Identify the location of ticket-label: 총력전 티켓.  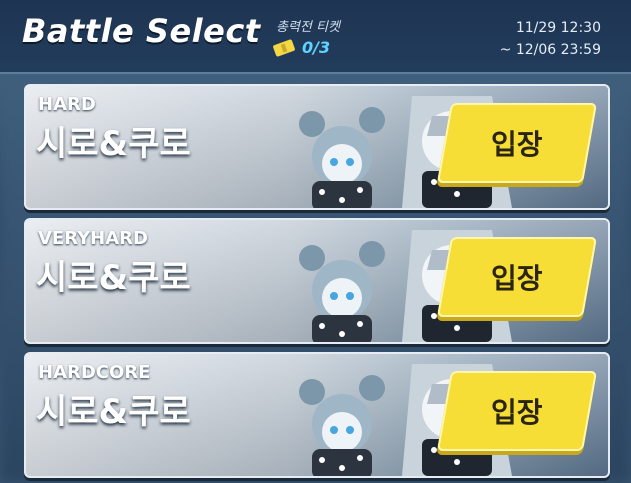
(308, 27).